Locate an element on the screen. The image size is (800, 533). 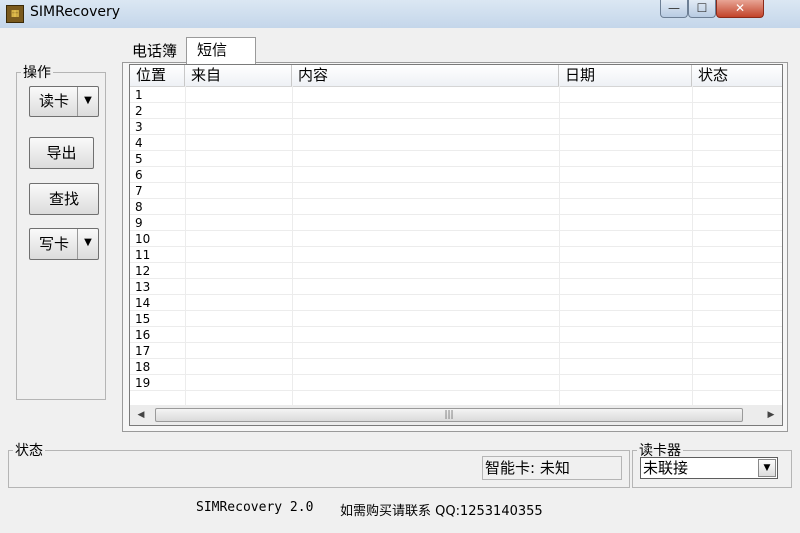
scroll-right-icon: ▶ is located at coordinates (771, 415).